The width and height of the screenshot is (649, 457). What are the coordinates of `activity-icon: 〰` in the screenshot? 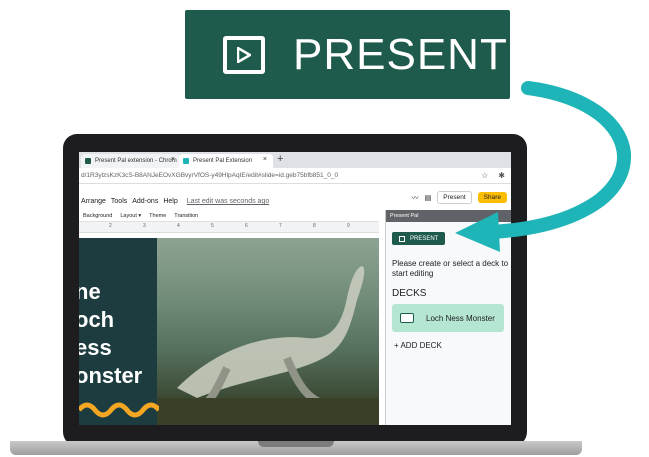 It's located at (415, 198).